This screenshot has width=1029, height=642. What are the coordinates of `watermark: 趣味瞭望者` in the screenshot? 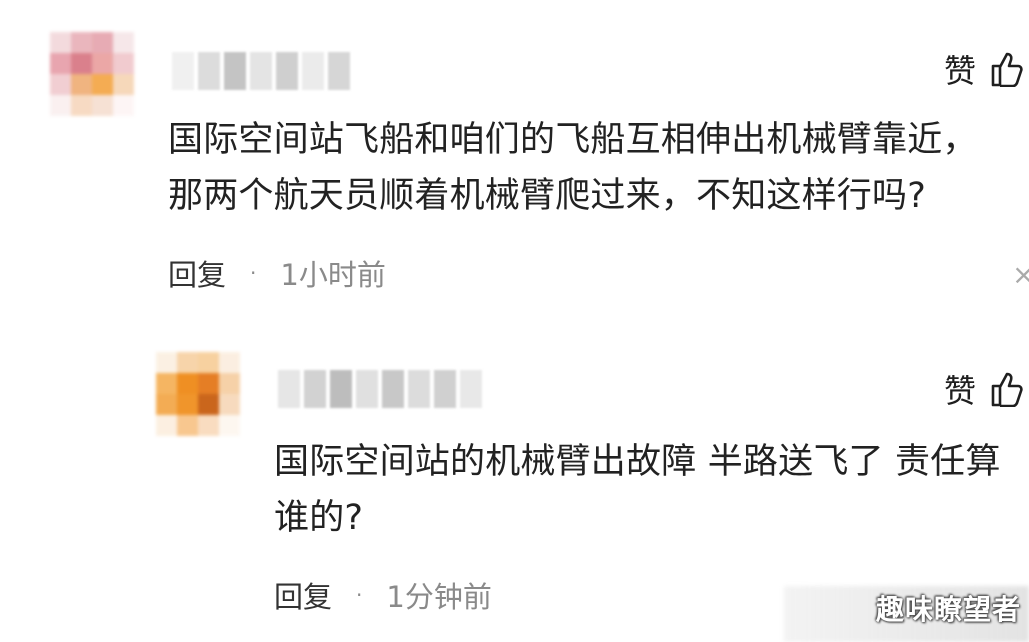 It's located at (948, 609).